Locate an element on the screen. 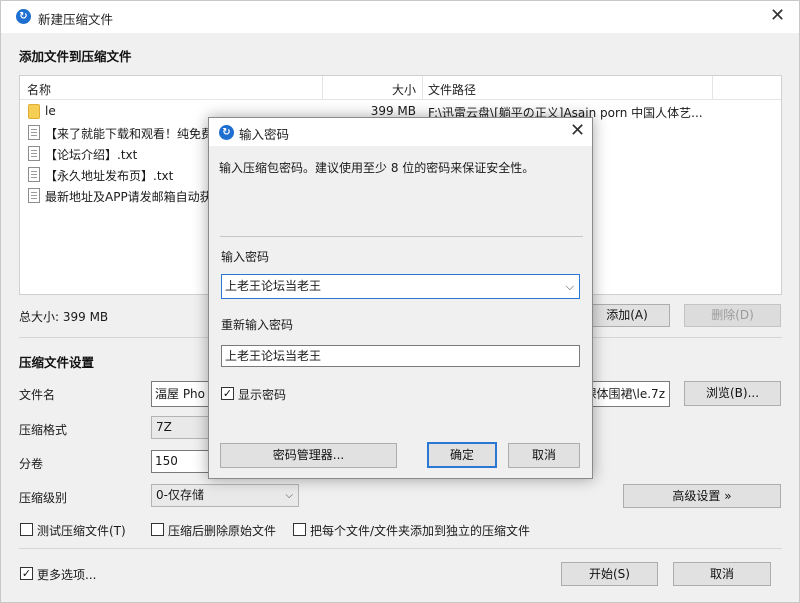 This screenshot has width=800, height=603. filename-label: 文件名 is located at coordinates (37, 395).